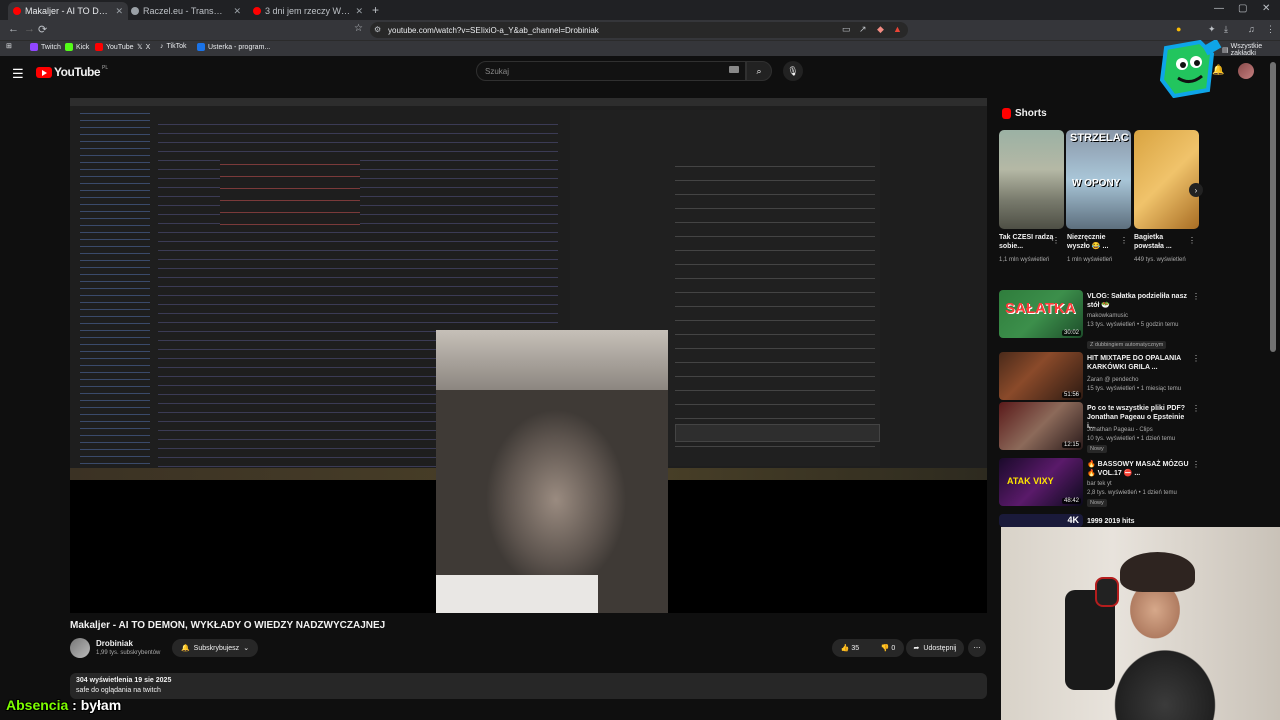 The height and width of the screenshot is (720, 1280). I want to click on youtube-logo: YouTube PL, so click(72, 72).